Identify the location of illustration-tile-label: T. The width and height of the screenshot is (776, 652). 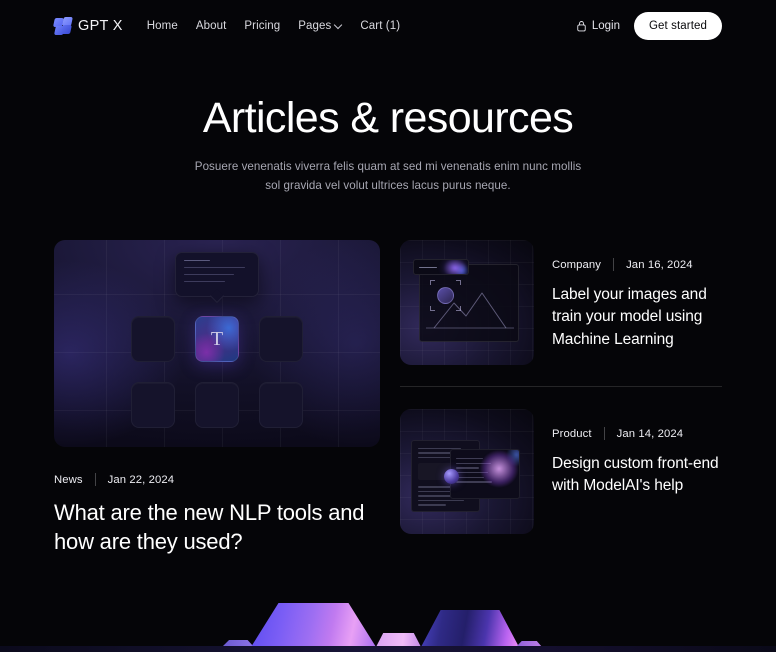
(217, 339).